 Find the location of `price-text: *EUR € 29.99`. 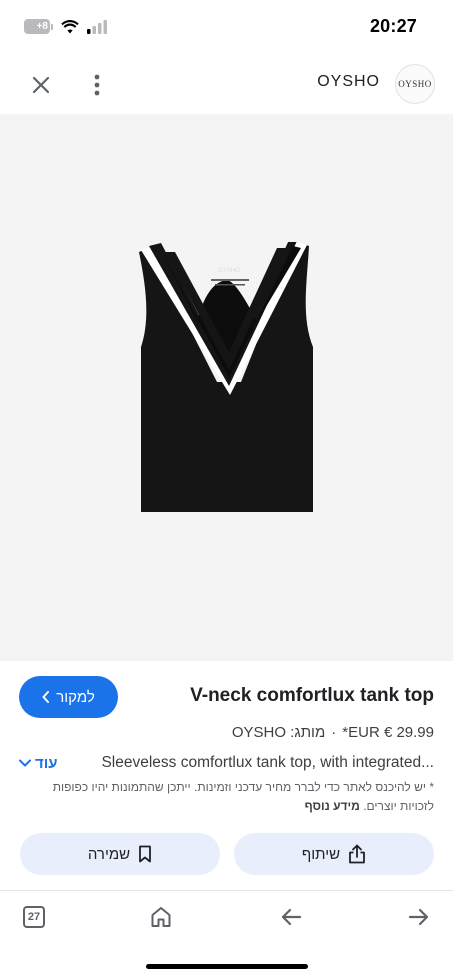

price-text: *EUR € 29.99 is located at coordinates (388, 732).